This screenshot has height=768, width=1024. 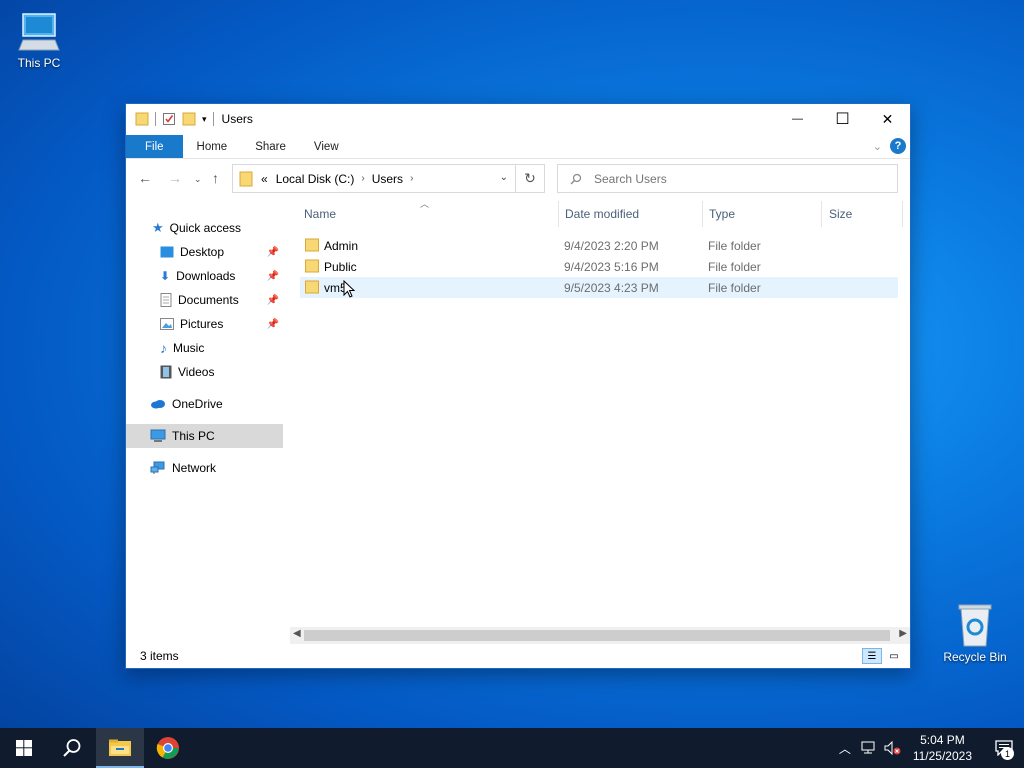 I want to click on taskbar-chrome, so click(x=168, y=748).